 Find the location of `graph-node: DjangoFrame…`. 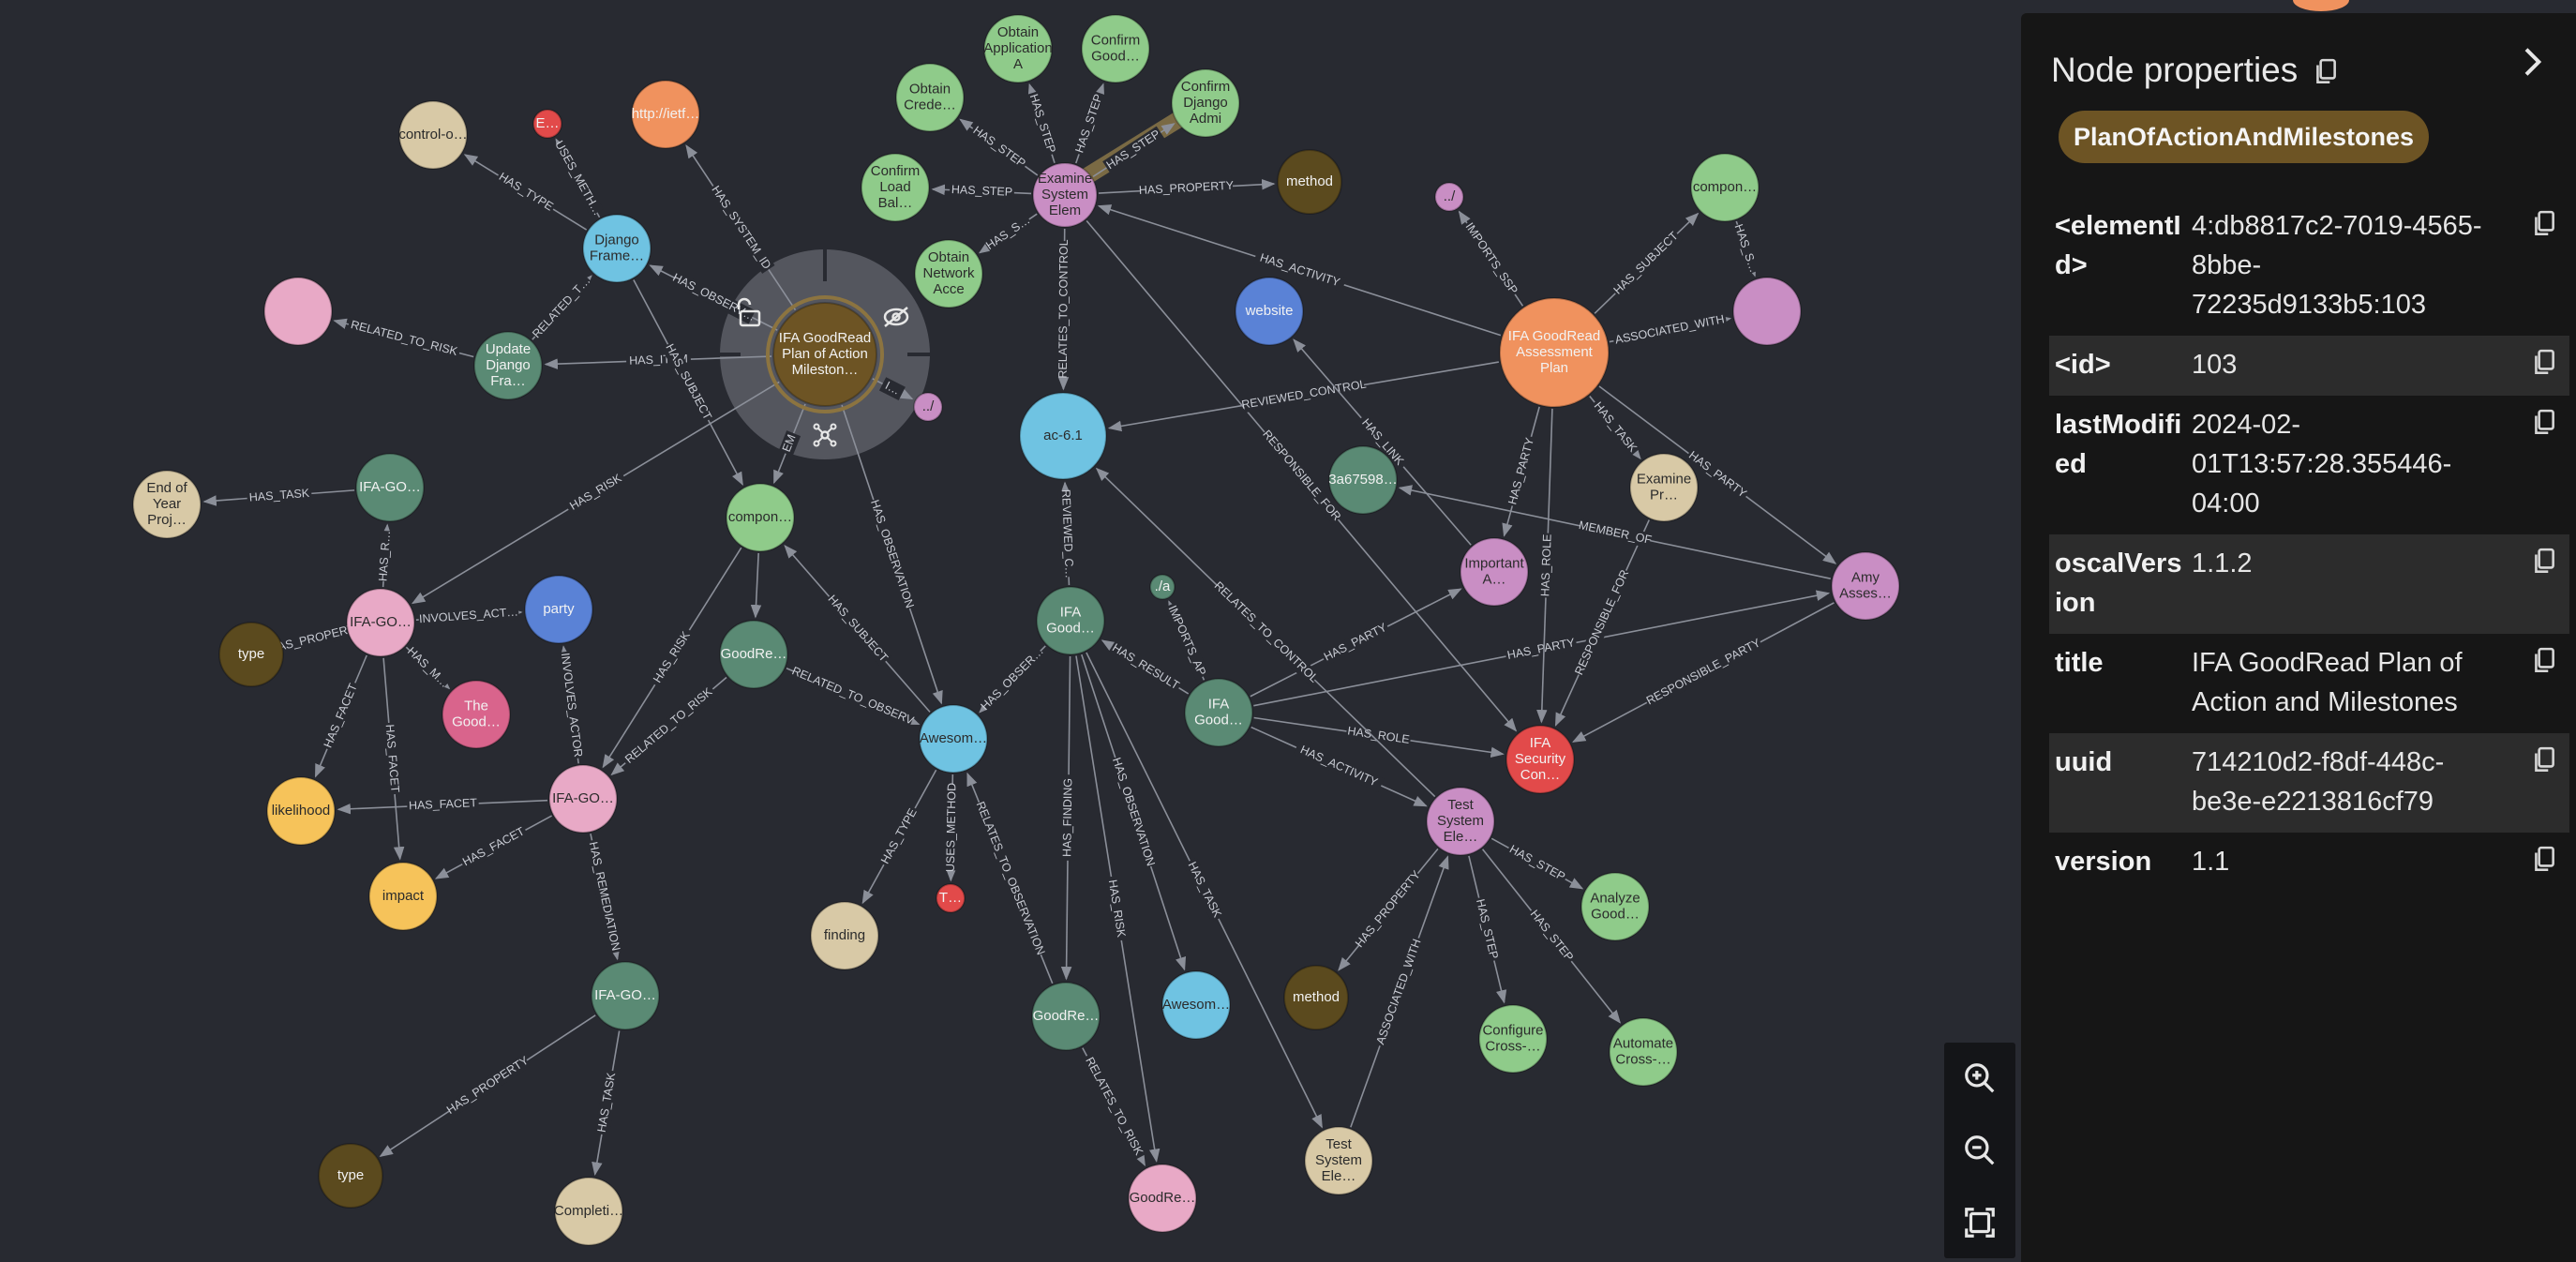

graph-node: DjangoFrame… is located at coordinates (616, 248).